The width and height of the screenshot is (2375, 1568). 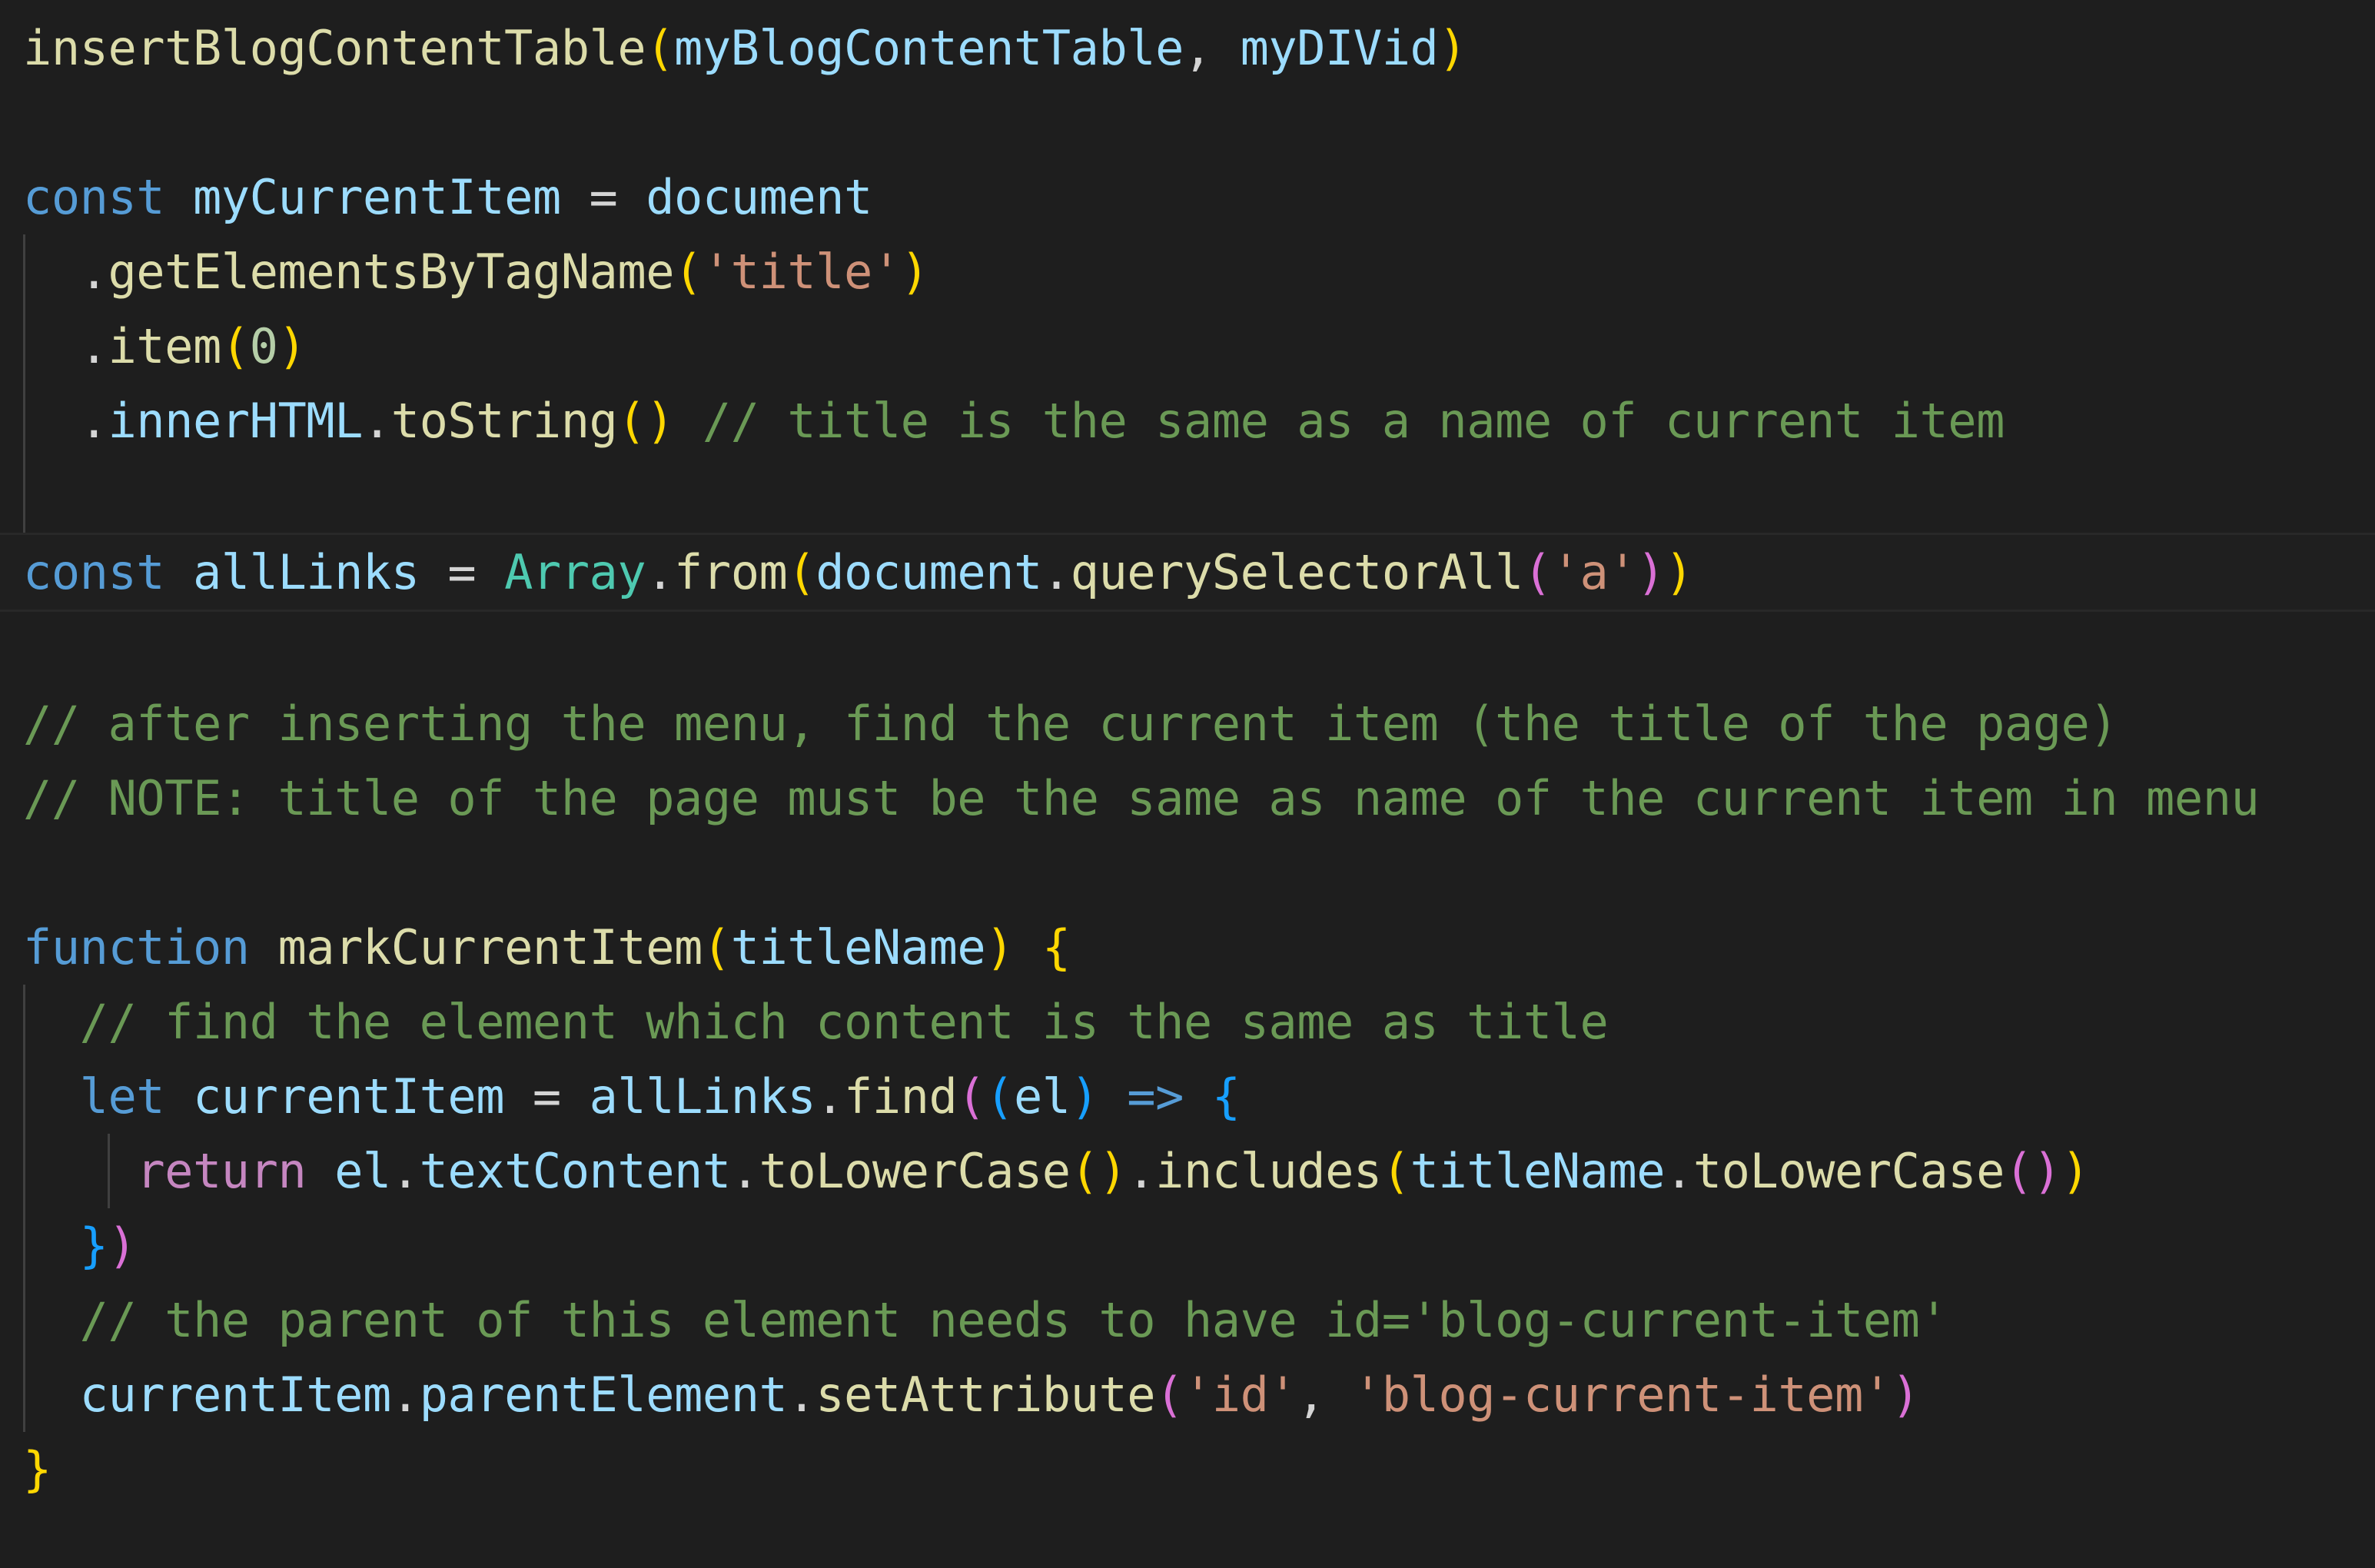 I want to click on code-token: {, so click(x=1056, y=947).